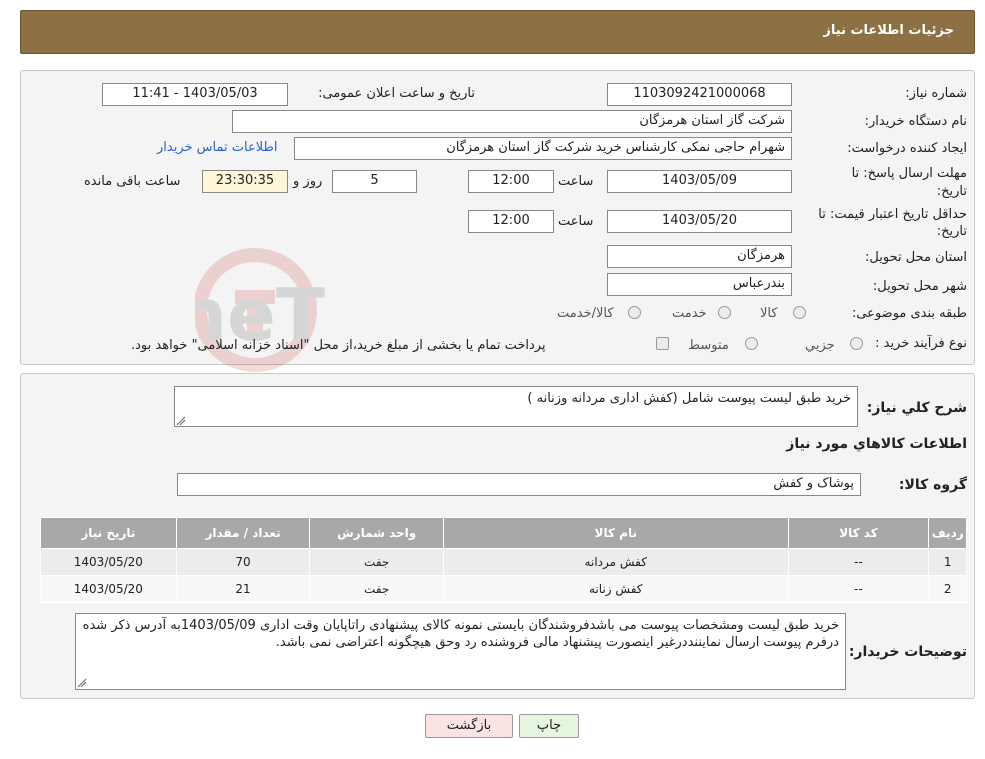 The height and width of the screenshot is (759, 985). I want to click on col-unit: واحد شمارش, so click(376, 533).